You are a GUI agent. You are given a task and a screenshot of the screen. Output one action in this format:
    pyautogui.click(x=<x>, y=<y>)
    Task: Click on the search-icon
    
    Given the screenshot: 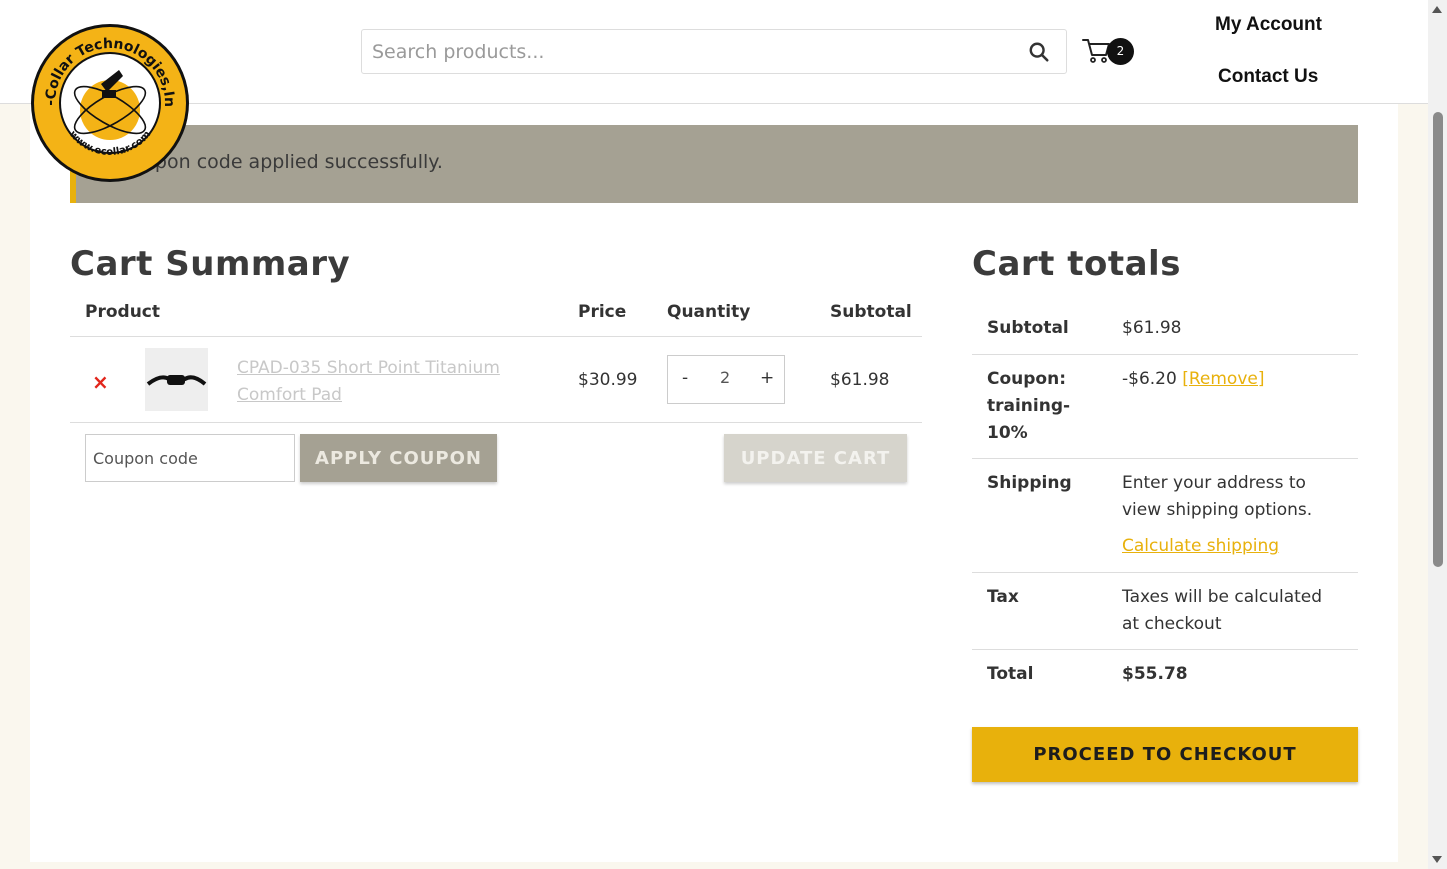 What is the action you would take?
    pyautogui.click(x=1039, y=52)
    